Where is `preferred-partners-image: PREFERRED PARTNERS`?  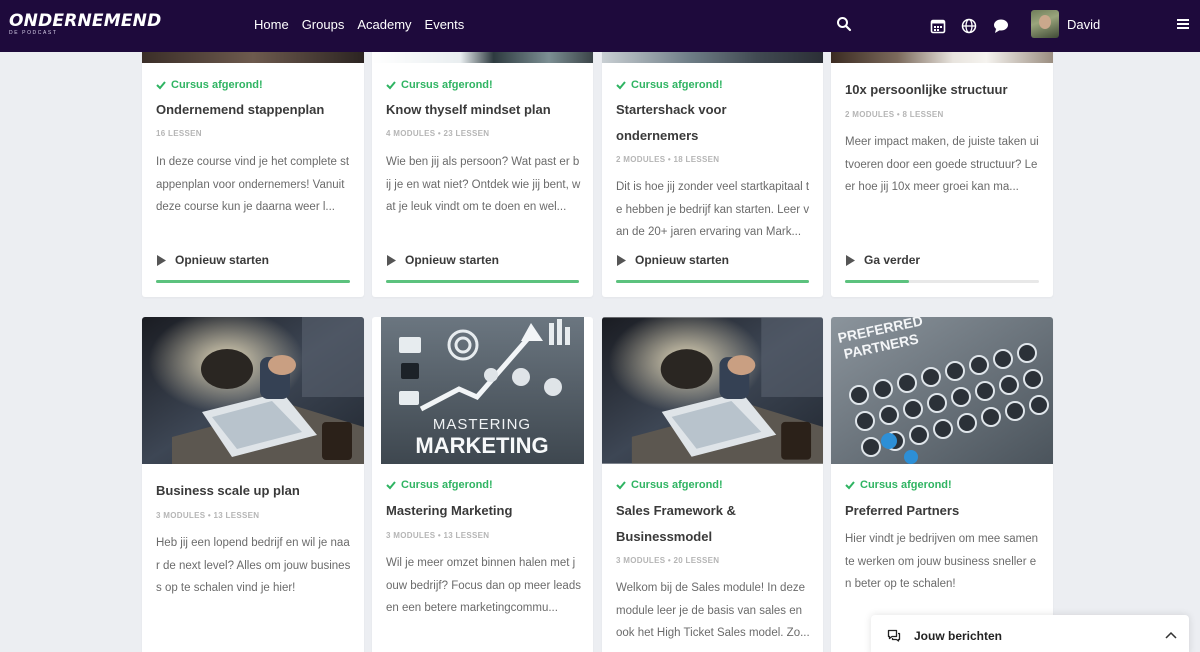
preferred-partners-image: PREFERRED PARTNERS is located at coordinates (942, 390).